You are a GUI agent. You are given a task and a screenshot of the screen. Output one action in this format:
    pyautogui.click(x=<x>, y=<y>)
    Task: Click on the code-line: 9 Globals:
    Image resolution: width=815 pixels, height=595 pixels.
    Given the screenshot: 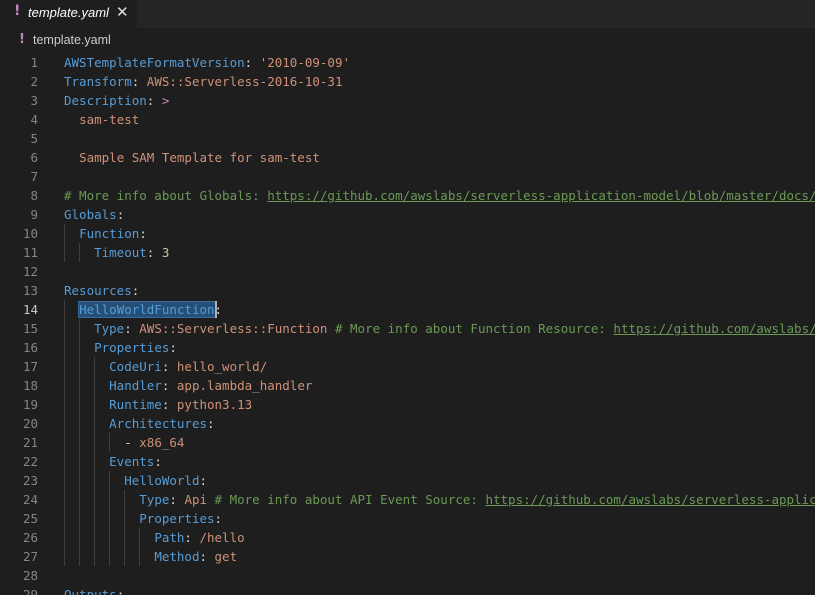 What is the action you would take?
    pyautogui.click(x=407, y=214)
    